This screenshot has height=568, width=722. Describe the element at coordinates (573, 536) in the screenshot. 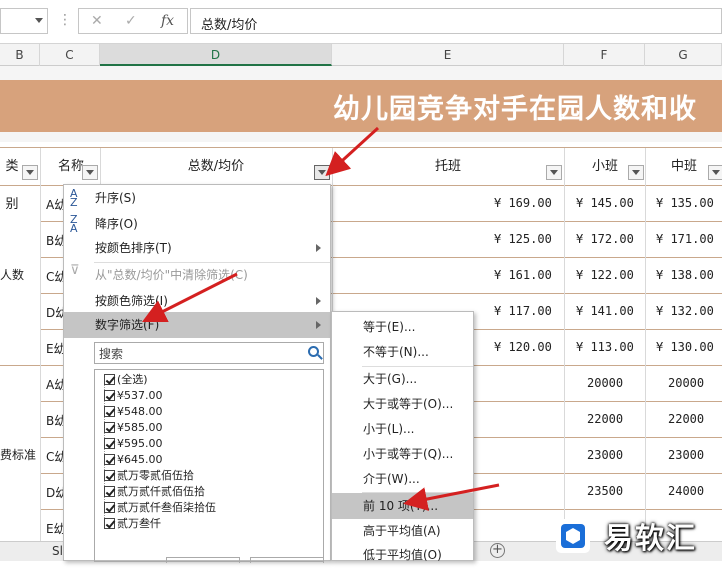

I see `watermark-logo-icon` at that location.